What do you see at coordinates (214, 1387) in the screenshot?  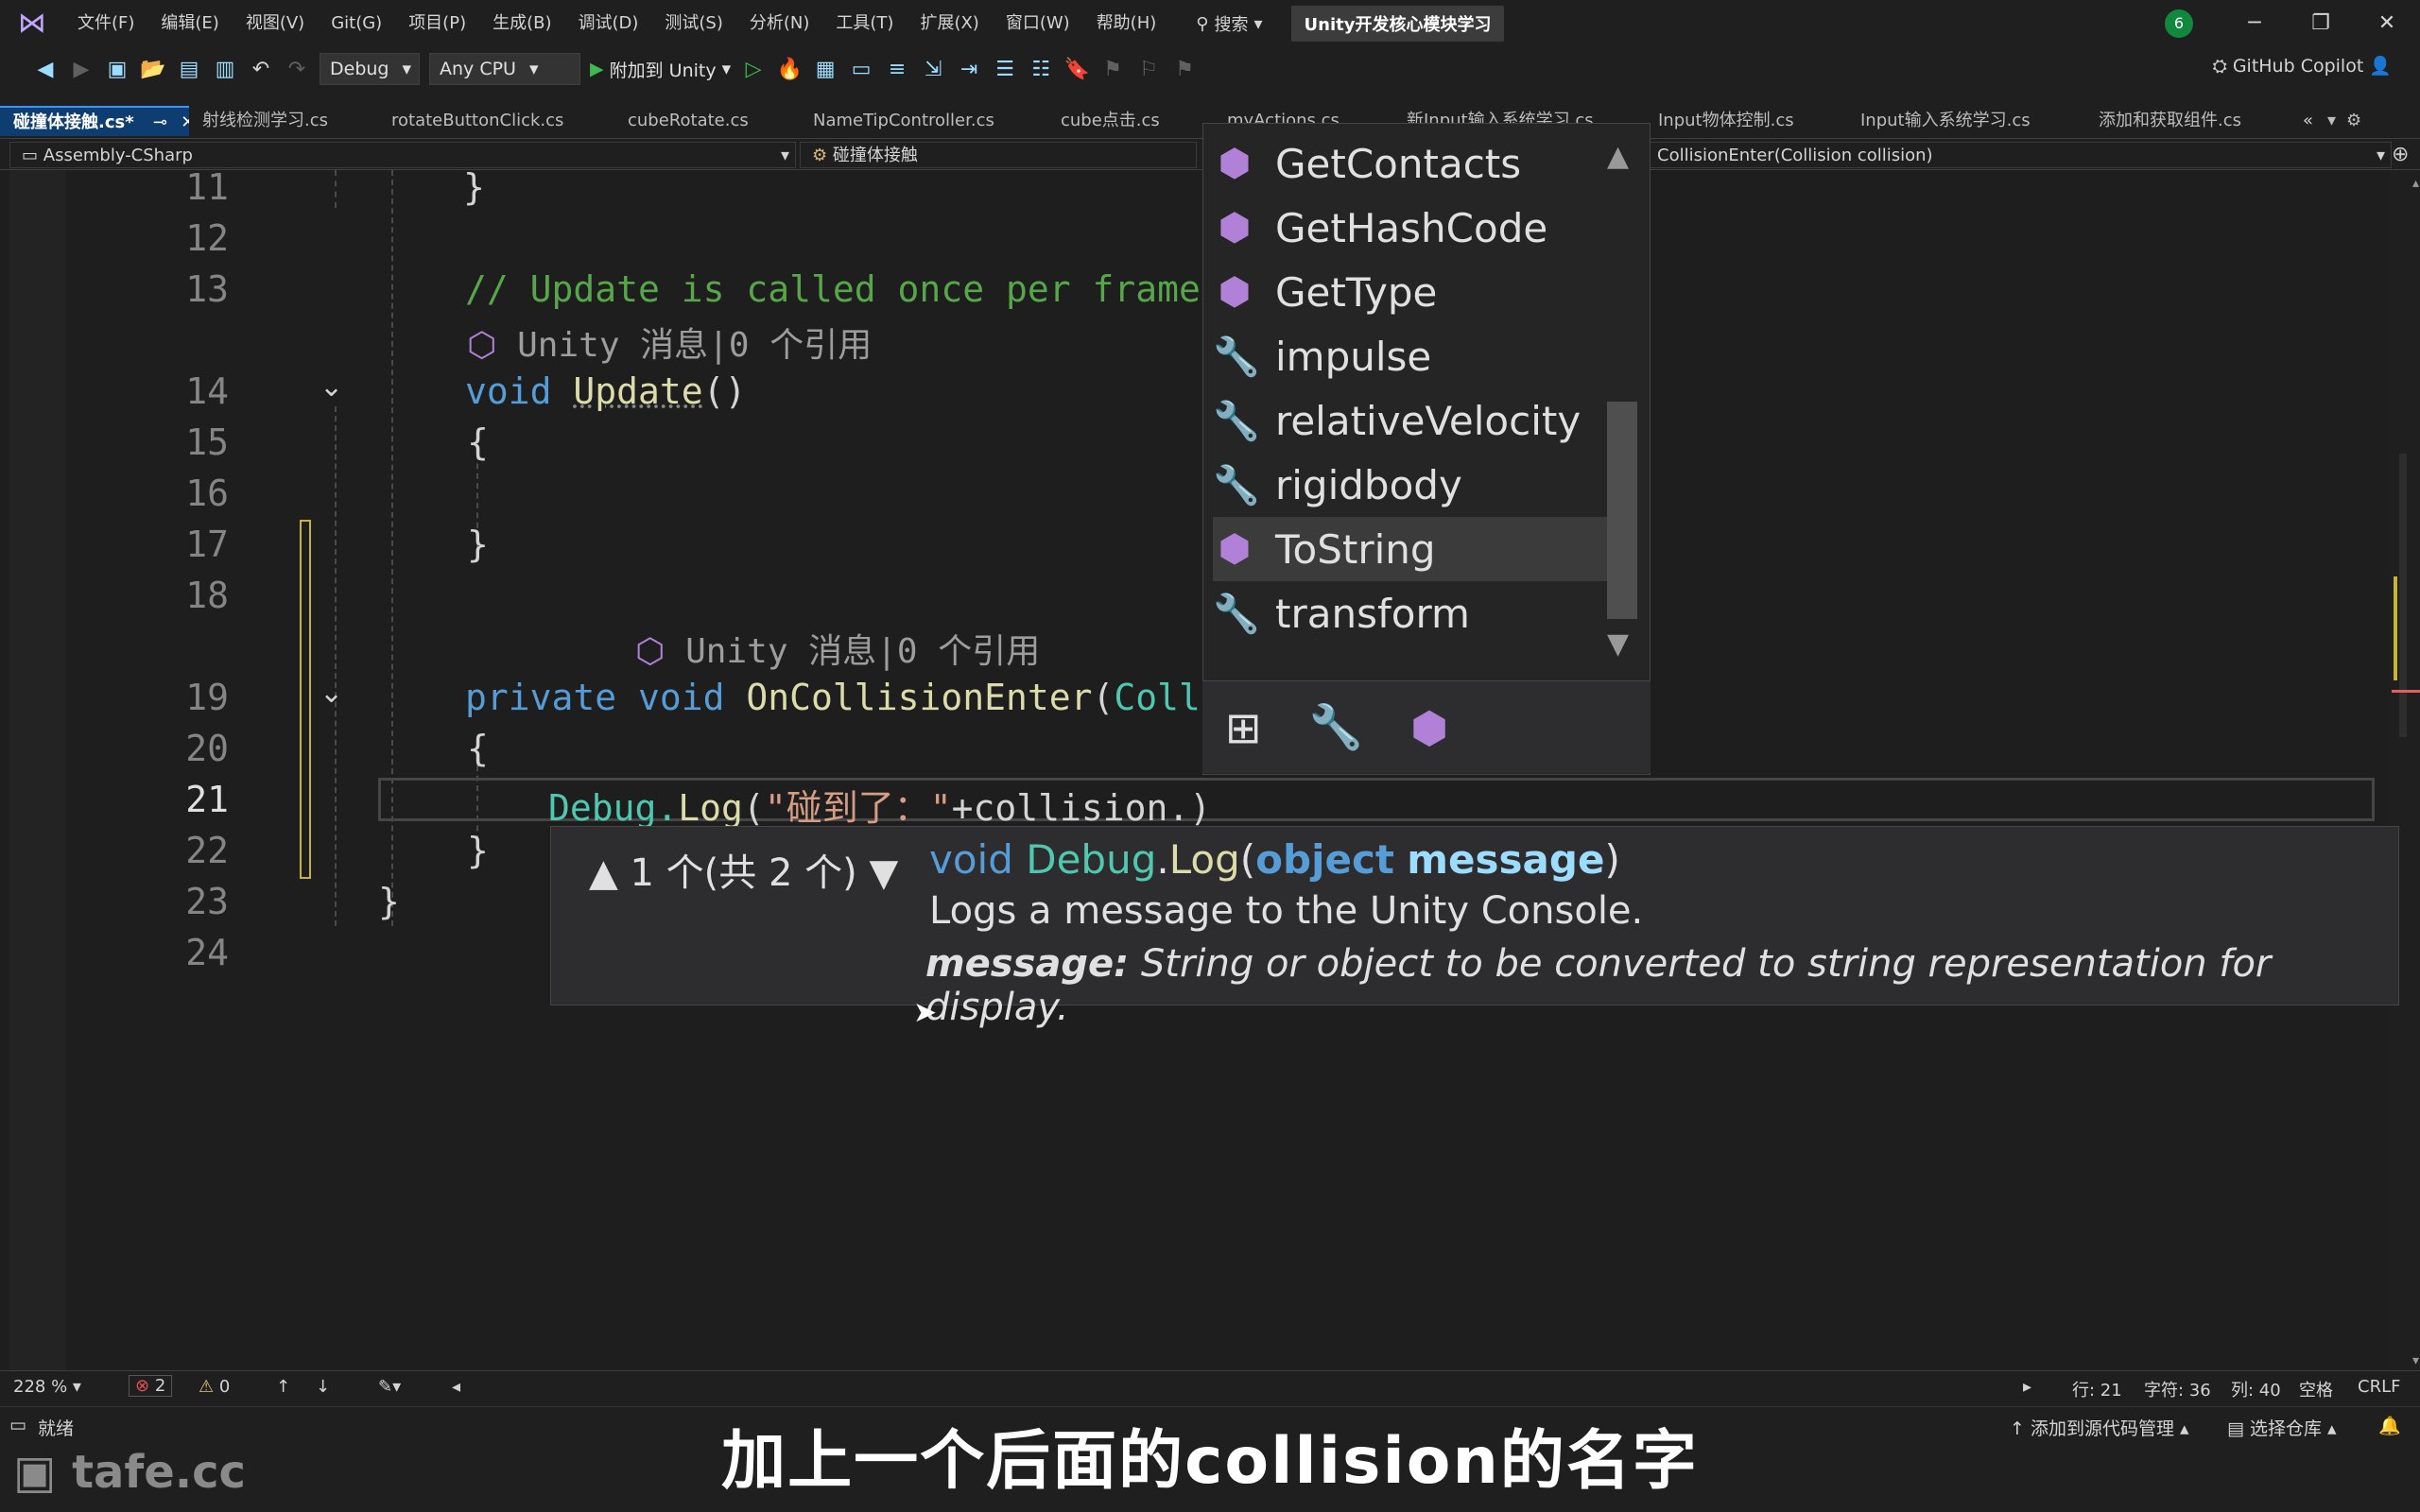 I see `warning-count: ⚠ 0` at bounding box center [214, 1387].